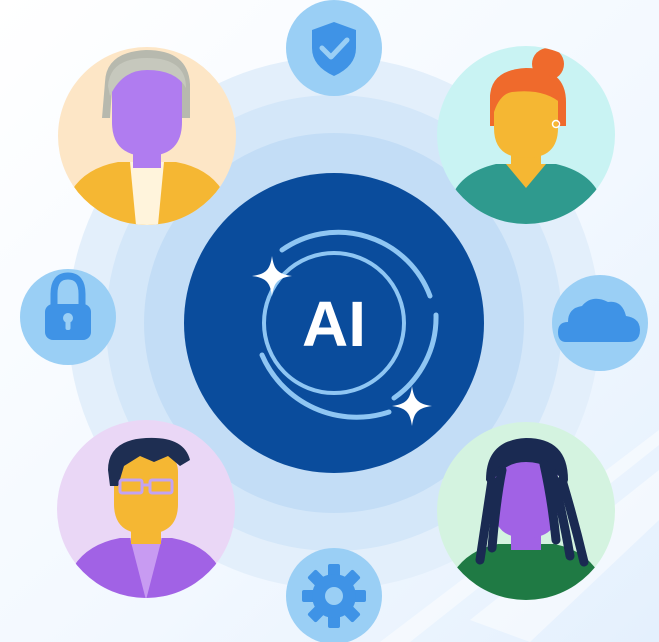 The image size is (659, 642). Describe the element at coordinates (600, 323) in the screenshot. I see `cloud-badge` at that location.